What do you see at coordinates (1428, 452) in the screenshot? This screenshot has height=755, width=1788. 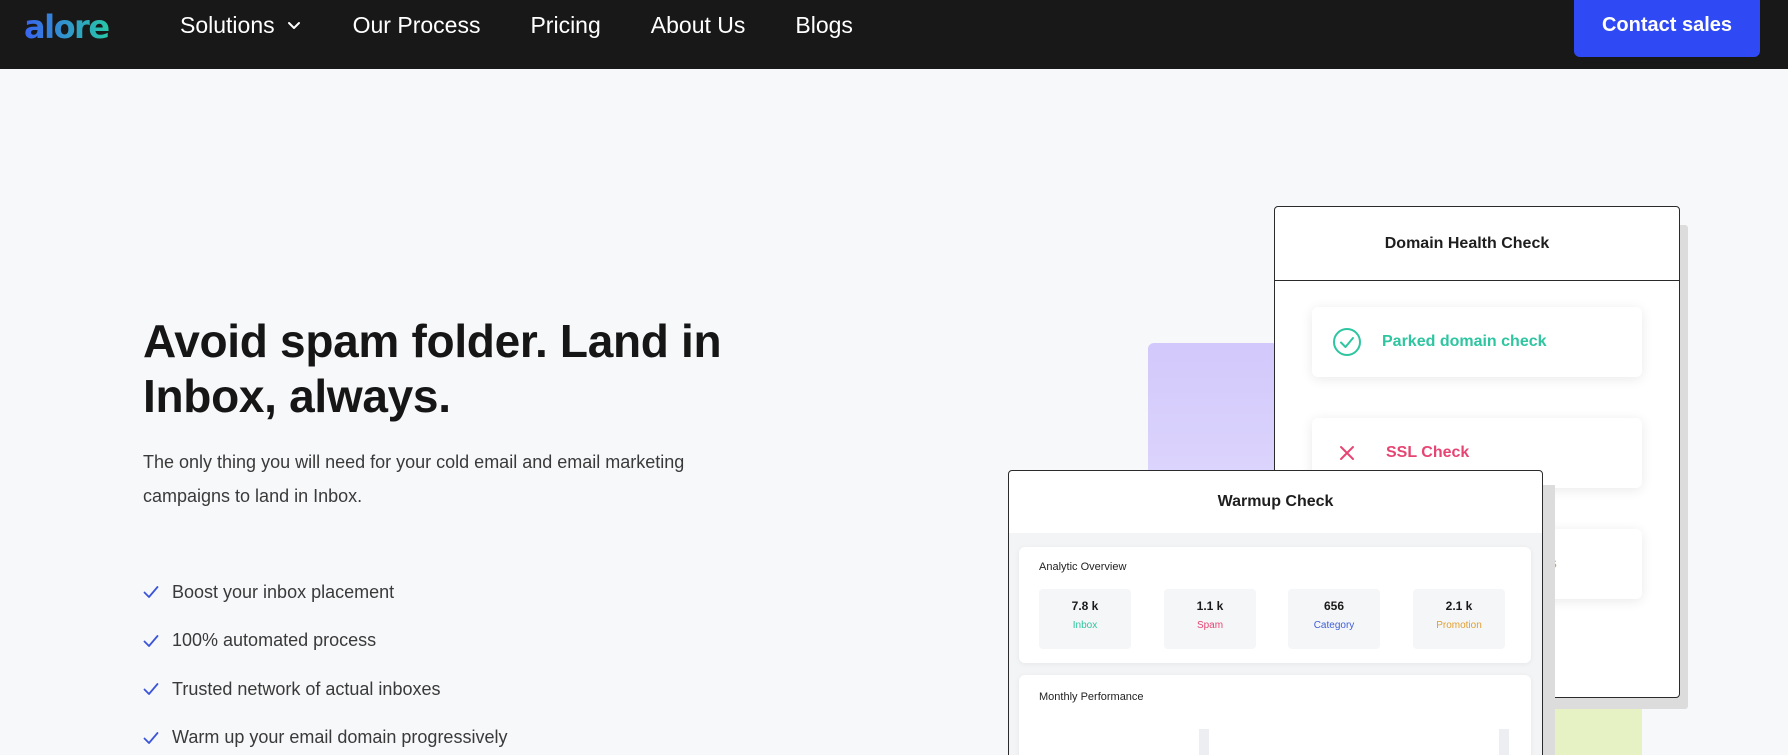 I see `check-label: SSL Check` at bounding box center [1428, 452].